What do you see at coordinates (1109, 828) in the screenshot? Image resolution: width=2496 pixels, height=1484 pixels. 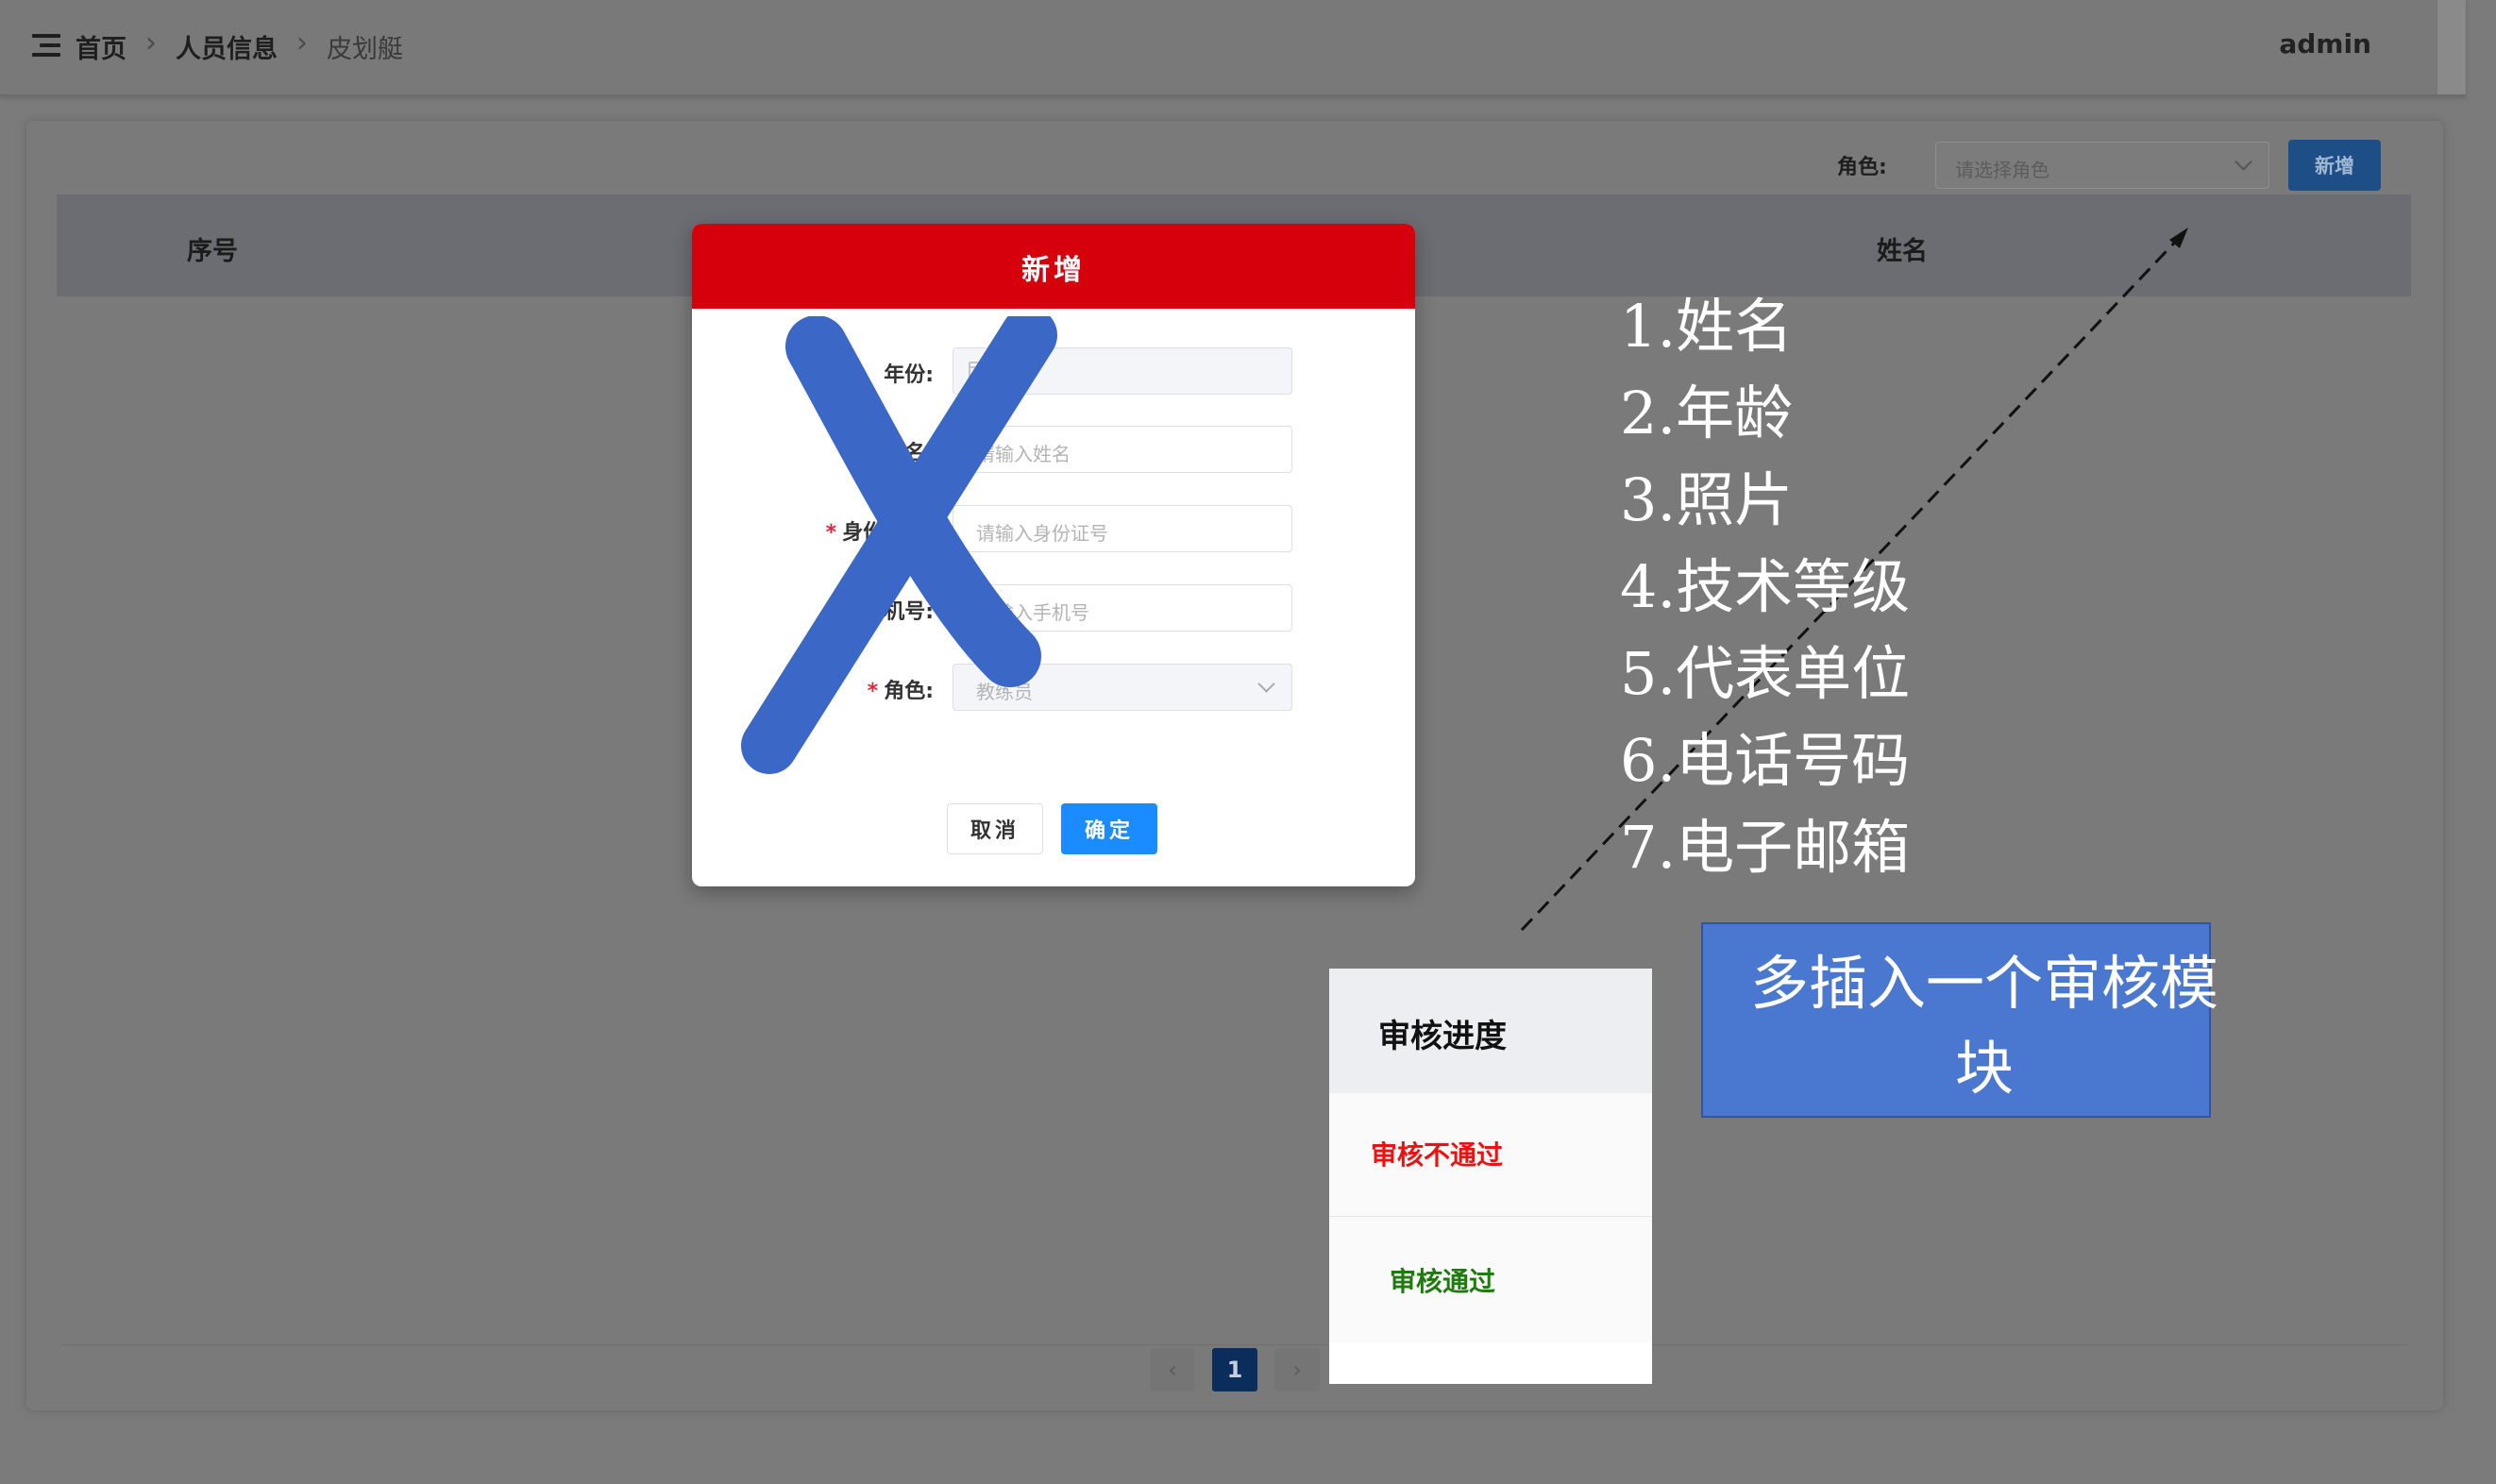 I see `confirm-button: 确定` at bounding box center [1109, 828].